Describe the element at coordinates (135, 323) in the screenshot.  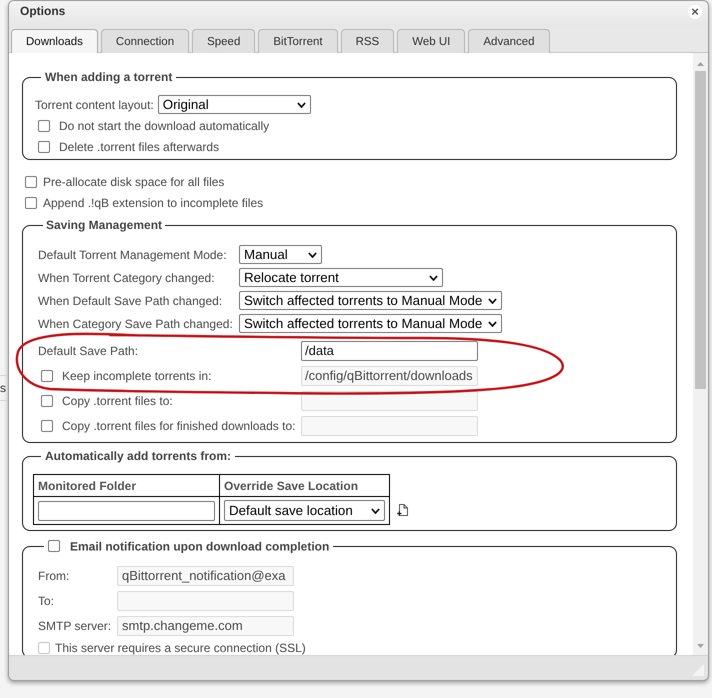
I see `field-label: When Category Save Path changed:` at that location.